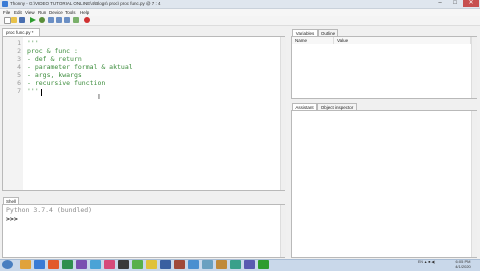  What do you see at coordinates (11, 200) in the screenshot?
I see `shell-tab: Shell` at bounding box center [11, 200].